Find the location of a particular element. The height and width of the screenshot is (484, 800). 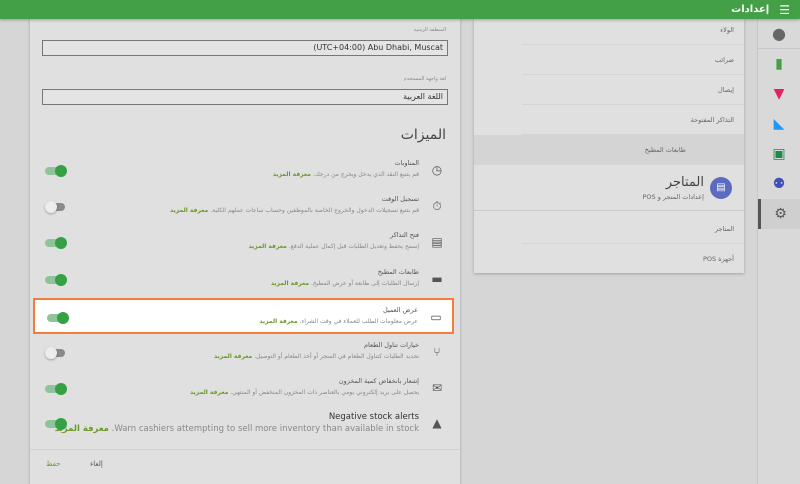

language-select: اللغة العربية is located at coordinates (245, 97).